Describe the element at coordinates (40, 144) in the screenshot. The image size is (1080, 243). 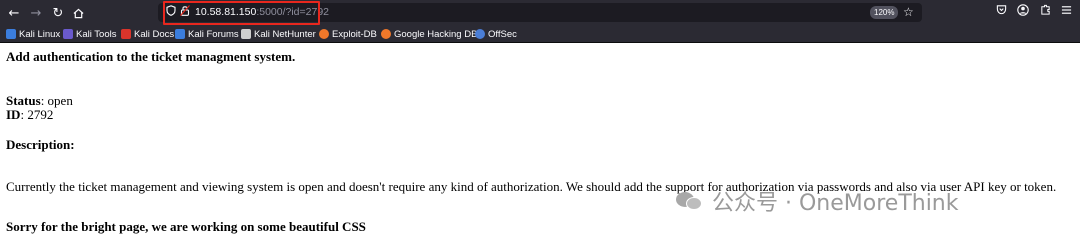
I see `description-heading: Description:` at that location.